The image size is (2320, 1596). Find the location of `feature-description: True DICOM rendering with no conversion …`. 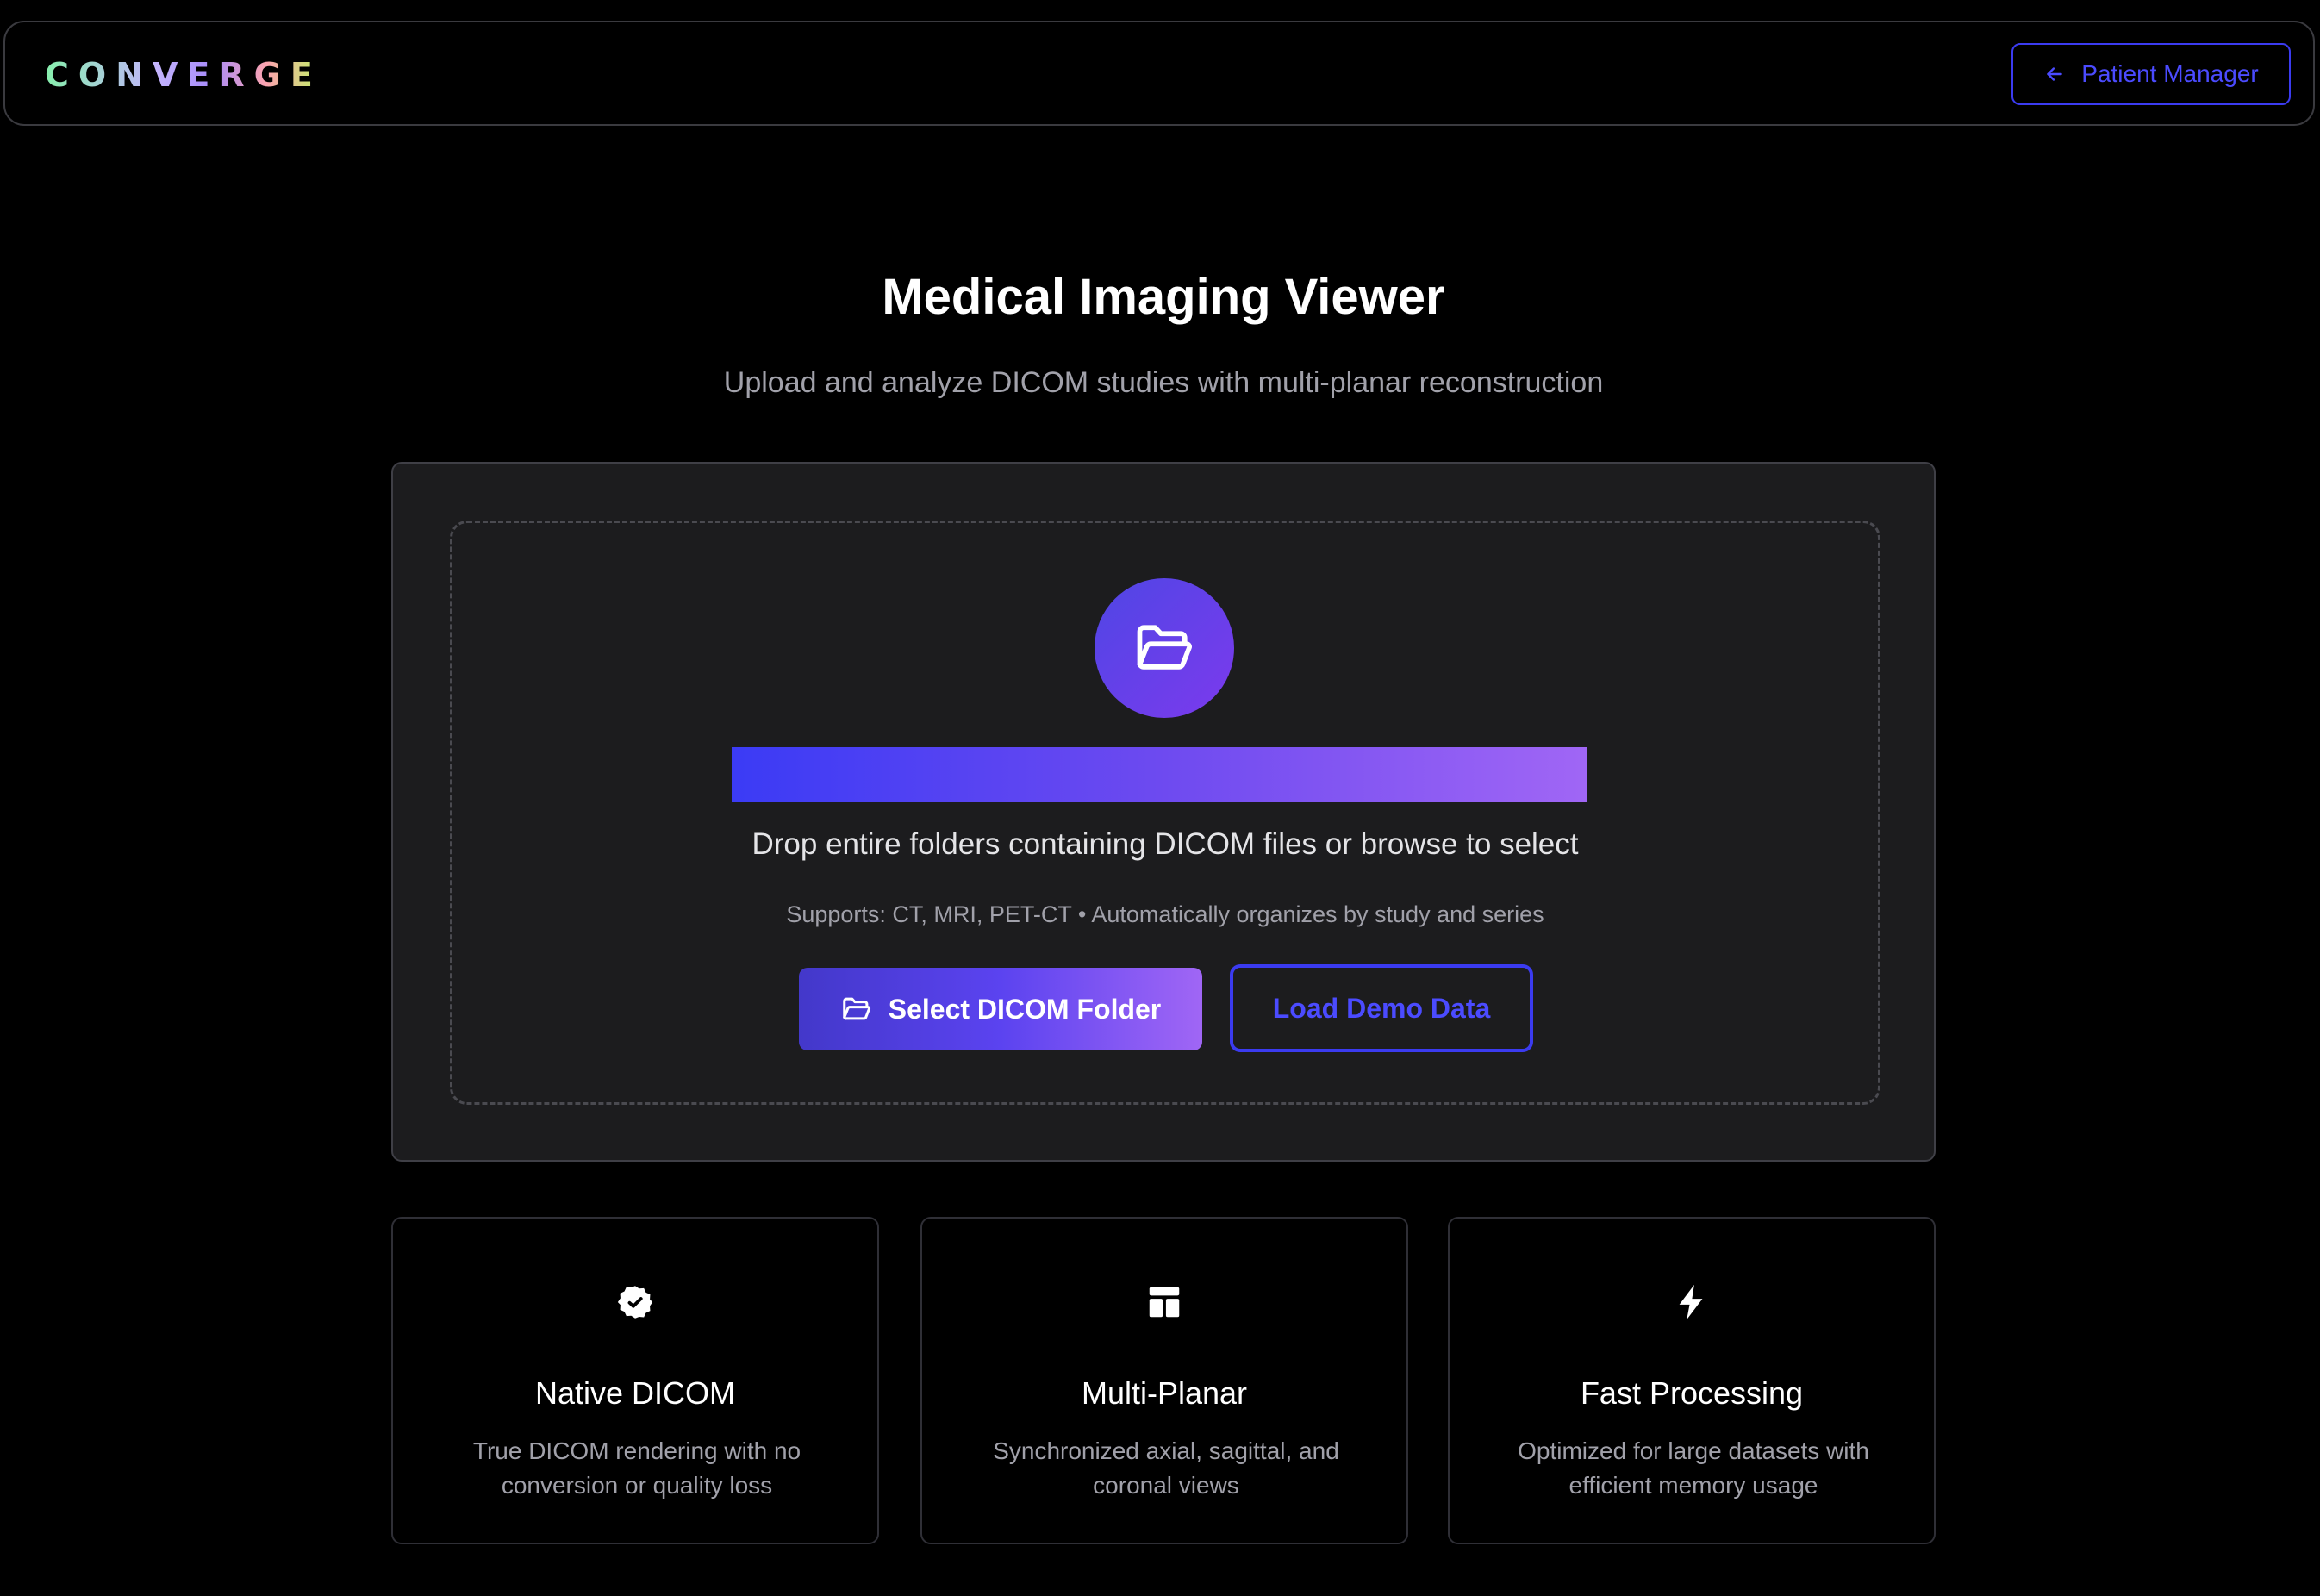

feature-description: True DICOM rendering with no conversion … is located at coordinates (636, 1468).